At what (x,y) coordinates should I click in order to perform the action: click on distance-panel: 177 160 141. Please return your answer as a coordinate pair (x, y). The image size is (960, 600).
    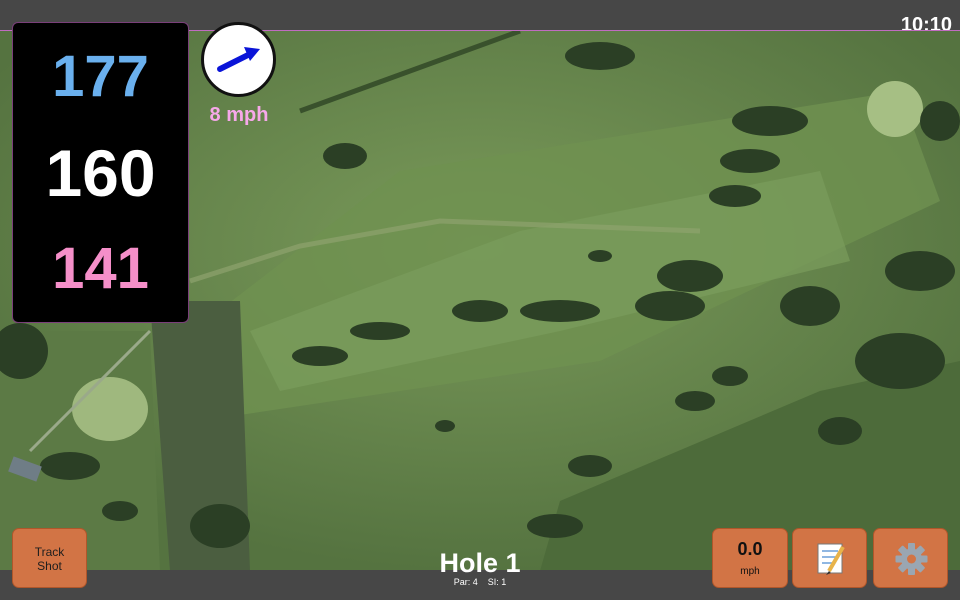
    Looking at the image, I should click on (100, 172).